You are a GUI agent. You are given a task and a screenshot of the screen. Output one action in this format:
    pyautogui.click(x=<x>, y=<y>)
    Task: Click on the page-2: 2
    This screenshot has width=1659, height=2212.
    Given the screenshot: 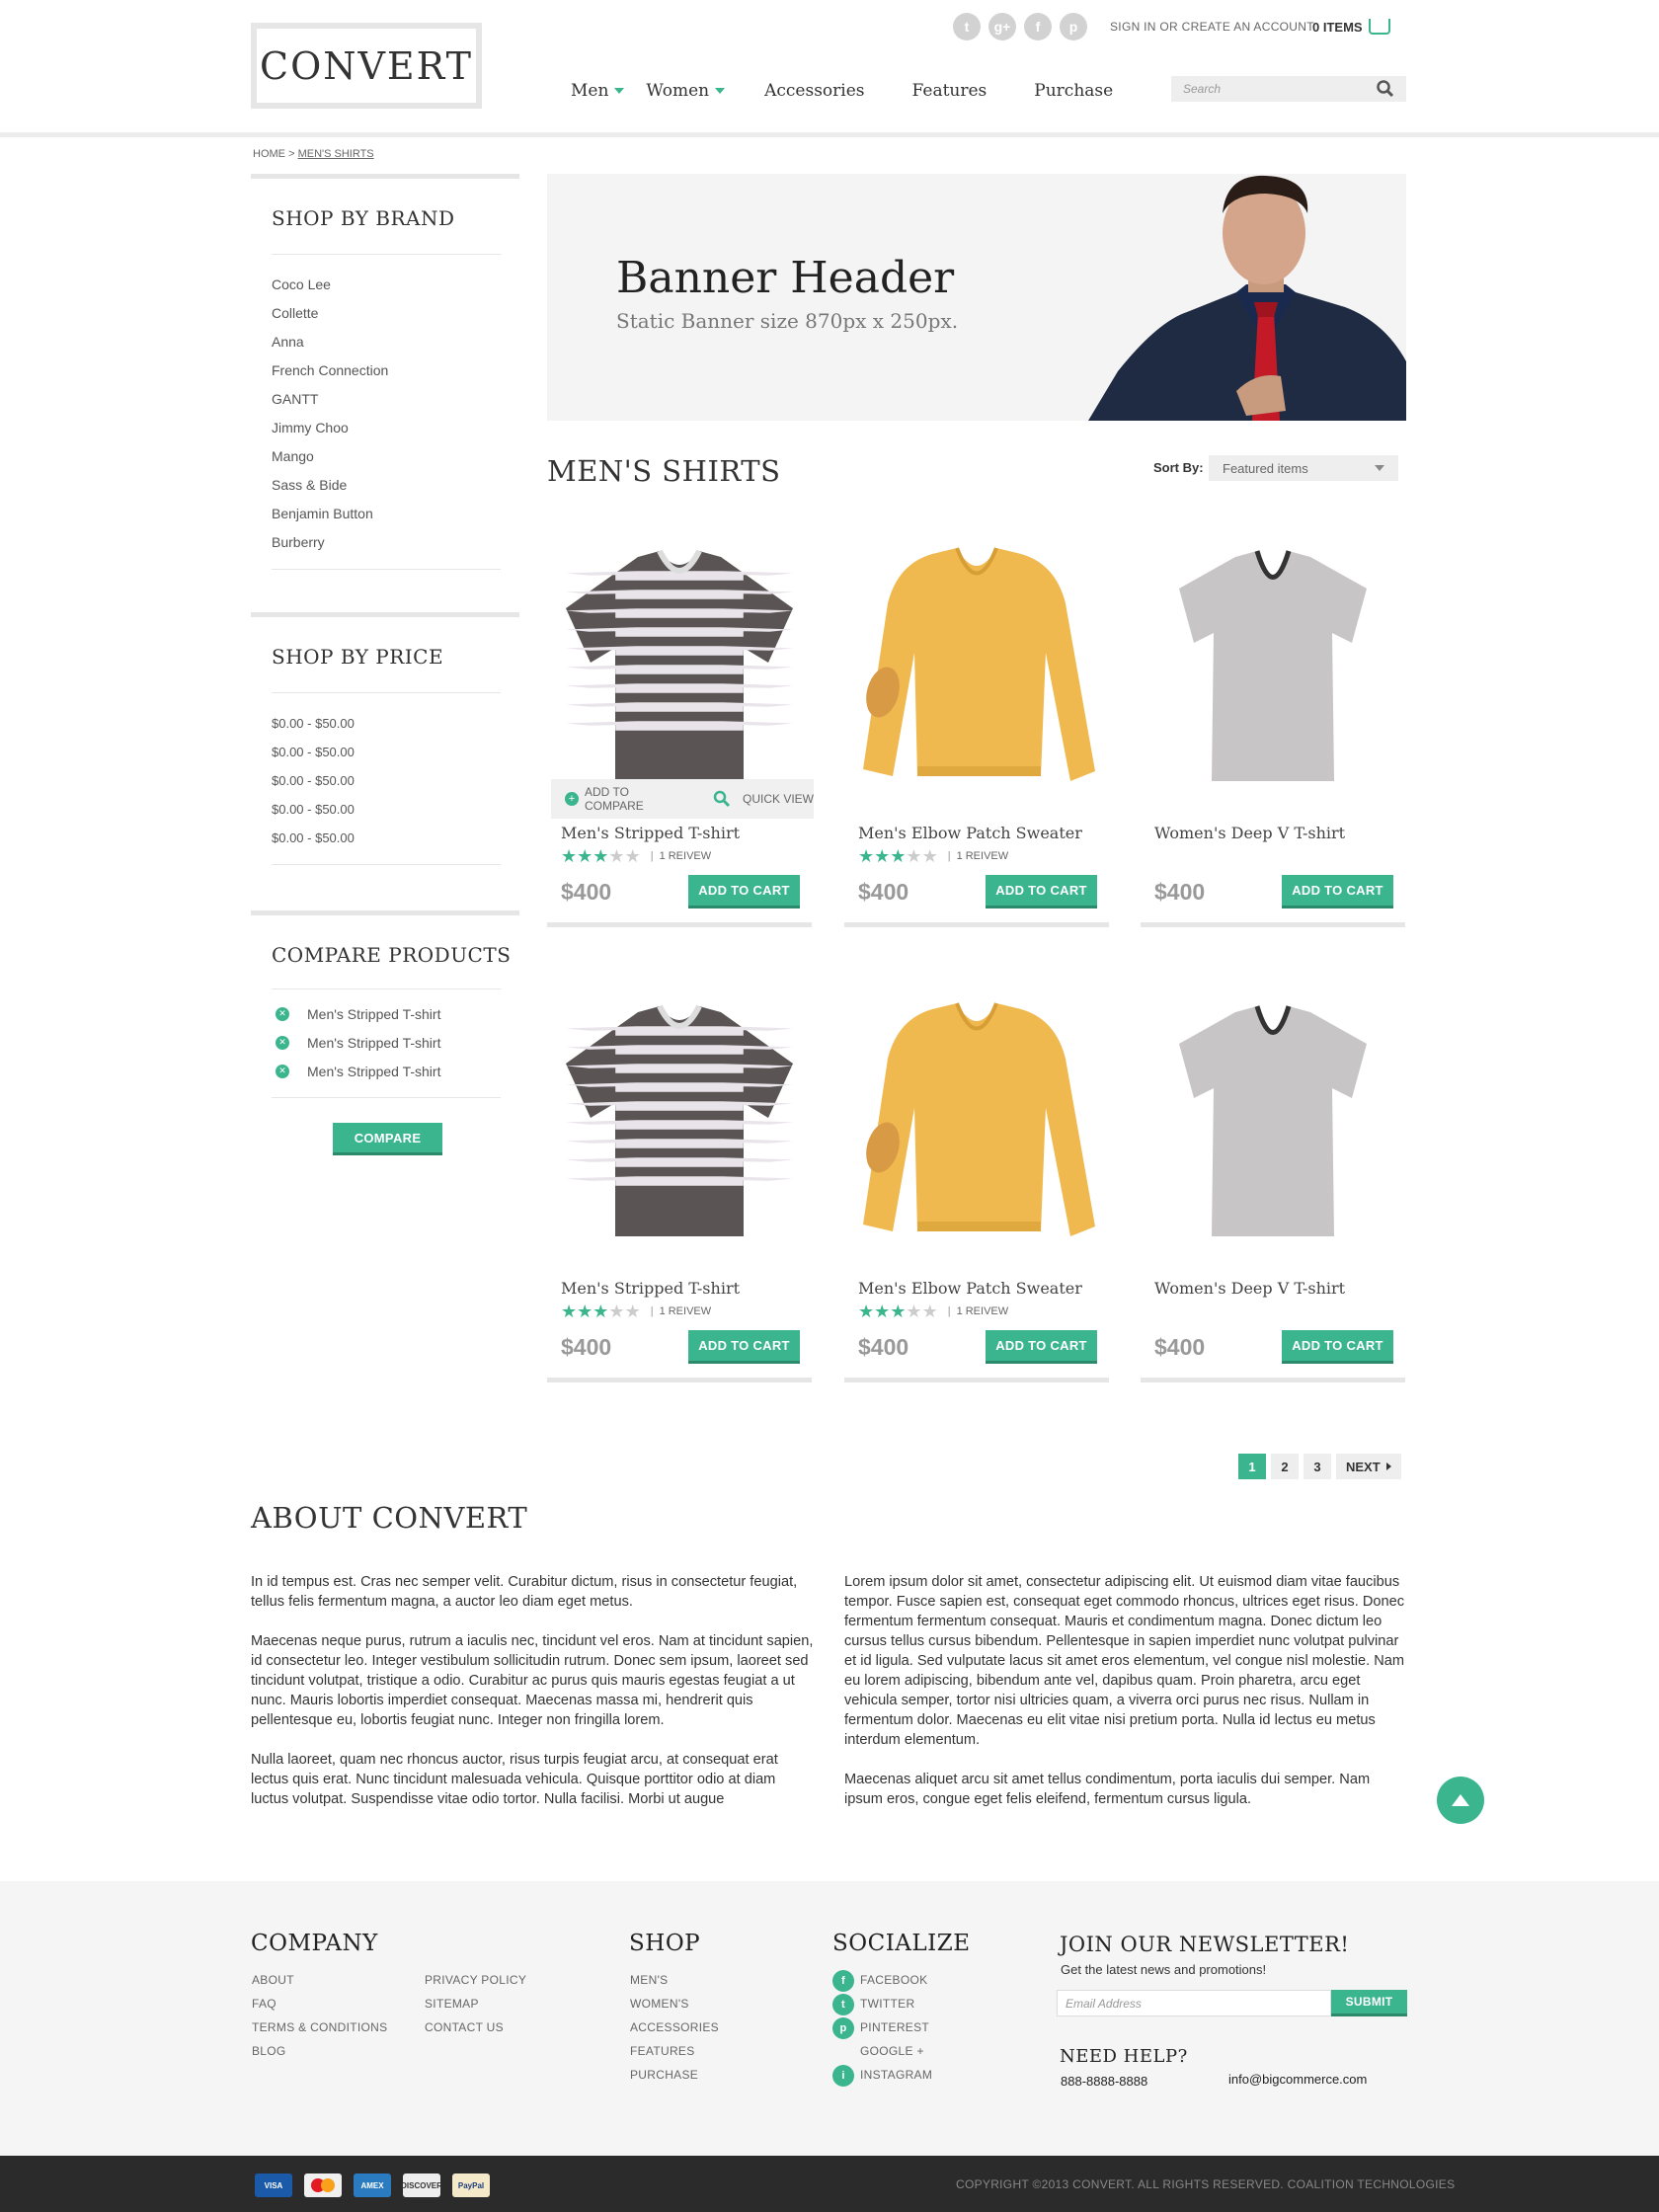 What is the action you would take?
    pyautogui.click(x=1285, y=1467)
    